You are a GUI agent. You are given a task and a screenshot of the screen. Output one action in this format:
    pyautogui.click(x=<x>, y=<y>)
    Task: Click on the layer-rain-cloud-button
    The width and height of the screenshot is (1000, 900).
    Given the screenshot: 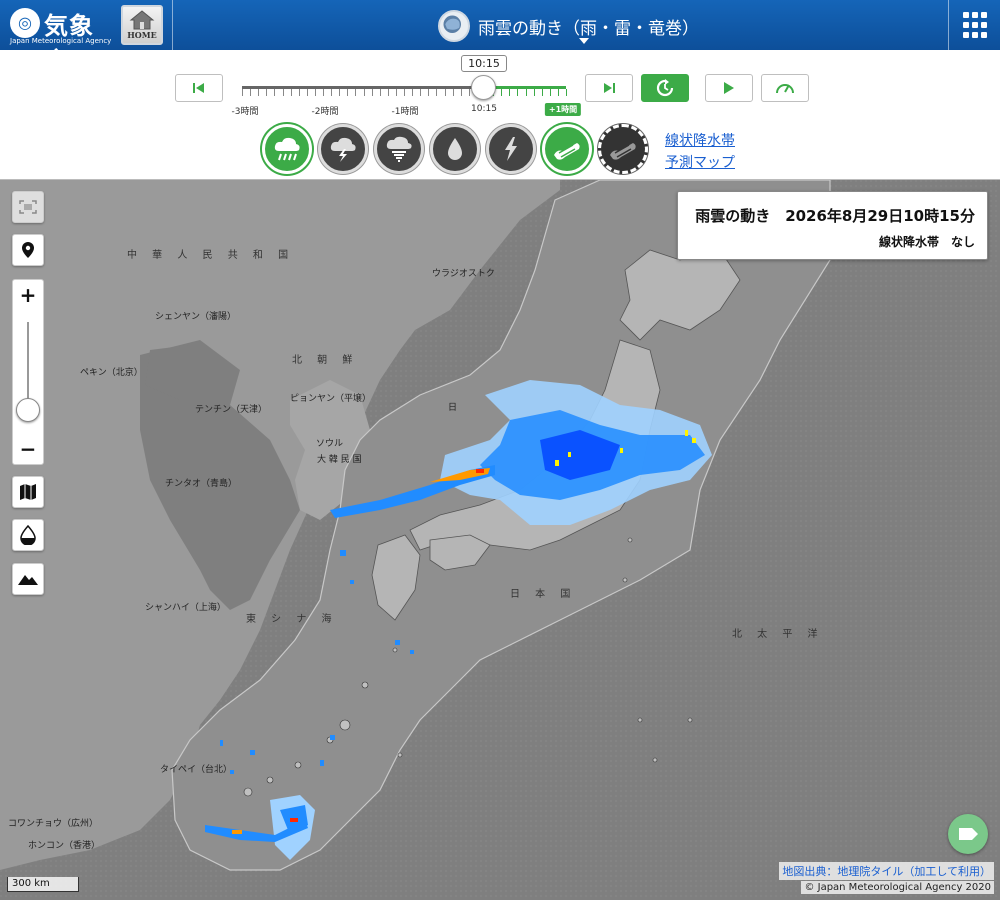 What is the action you would take?
    pyautogui.click(x=287, y=149)
    